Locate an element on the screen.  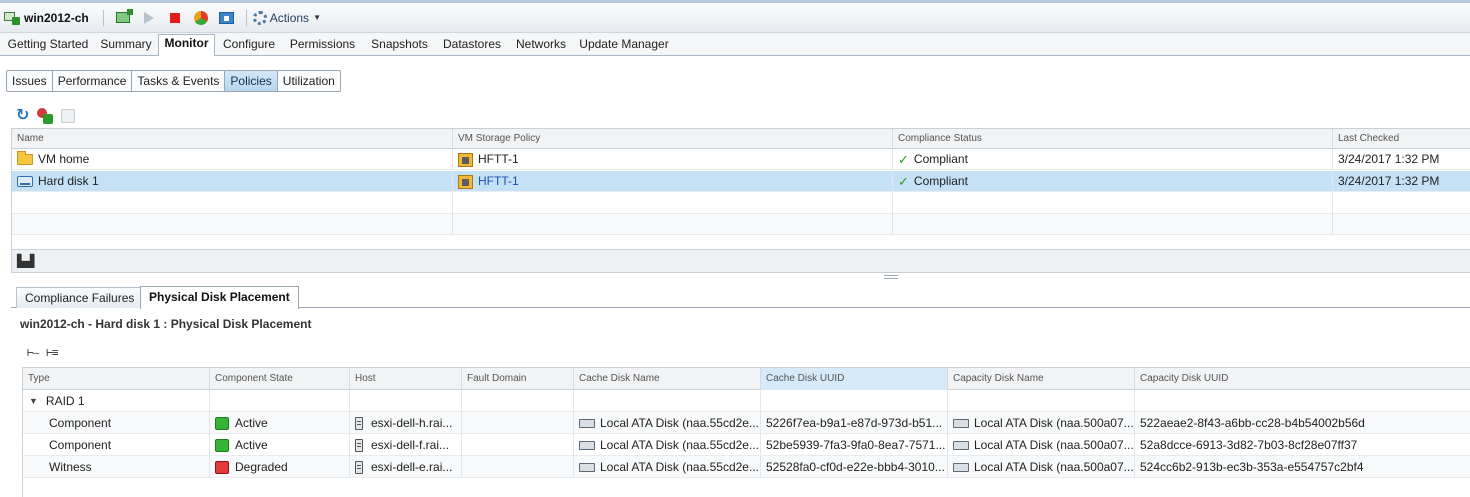
toolbar-separator is located at coordinates (246, 17).